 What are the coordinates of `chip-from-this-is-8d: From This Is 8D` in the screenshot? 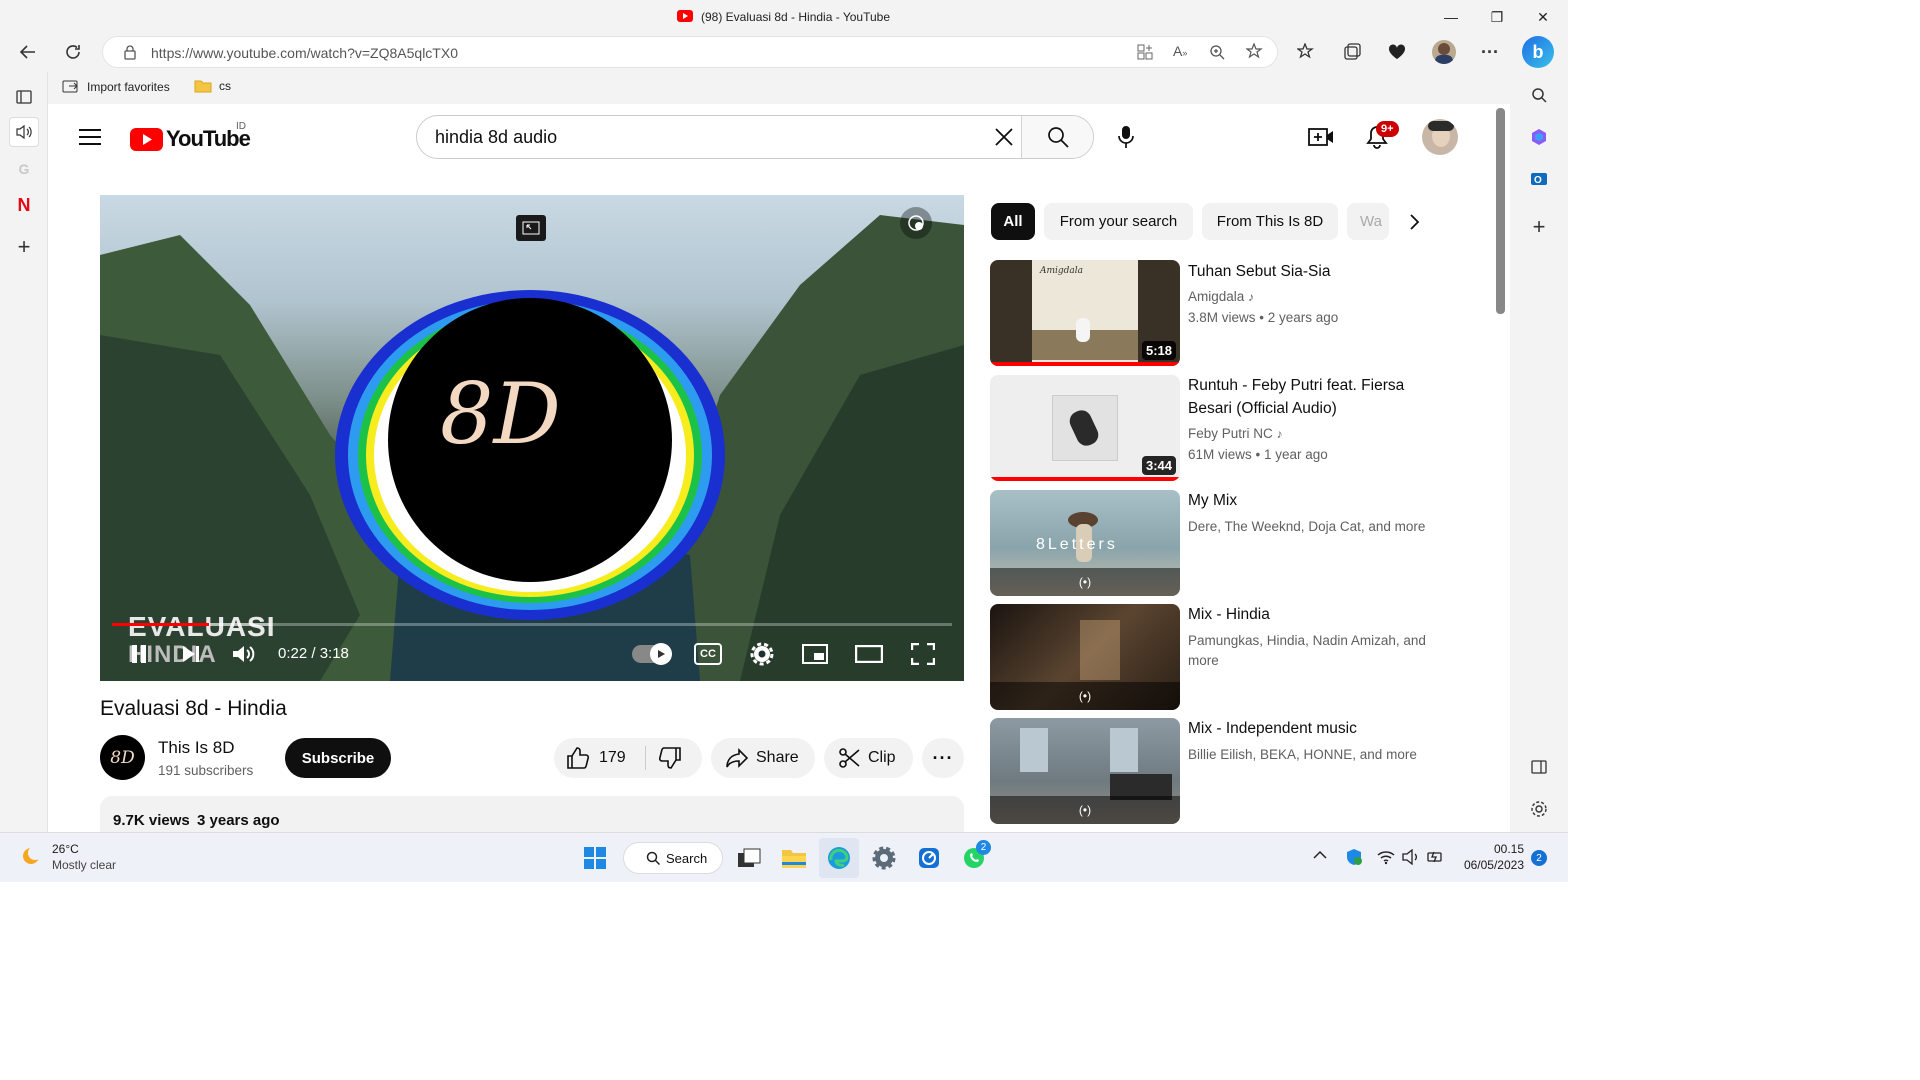 It's located at (1270, 221).